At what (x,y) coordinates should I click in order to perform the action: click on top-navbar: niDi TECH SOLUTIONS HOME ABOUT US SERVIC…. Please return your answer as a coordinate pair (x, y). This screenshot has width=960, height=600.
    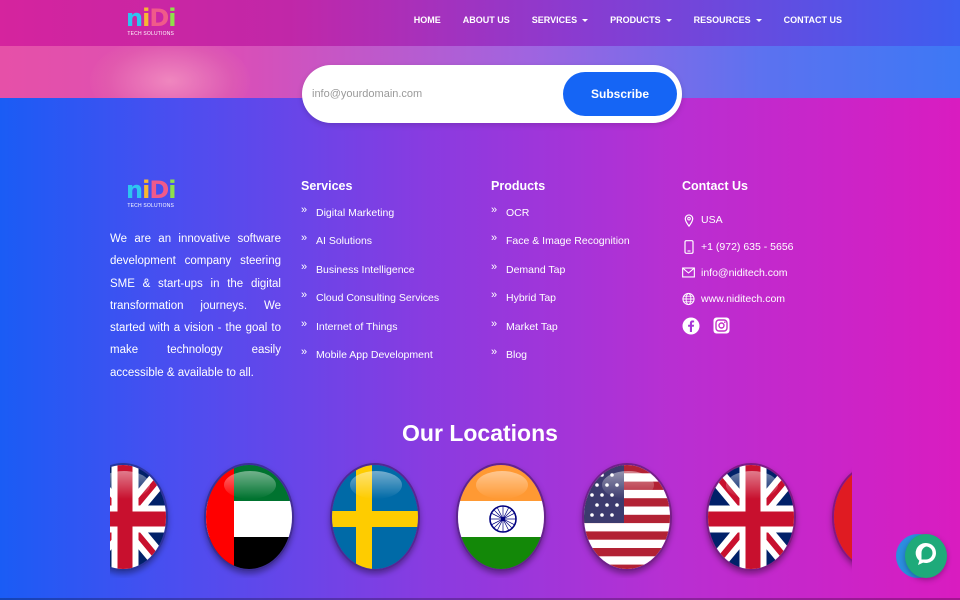
    Looking at the image, I should click on (480, 23).